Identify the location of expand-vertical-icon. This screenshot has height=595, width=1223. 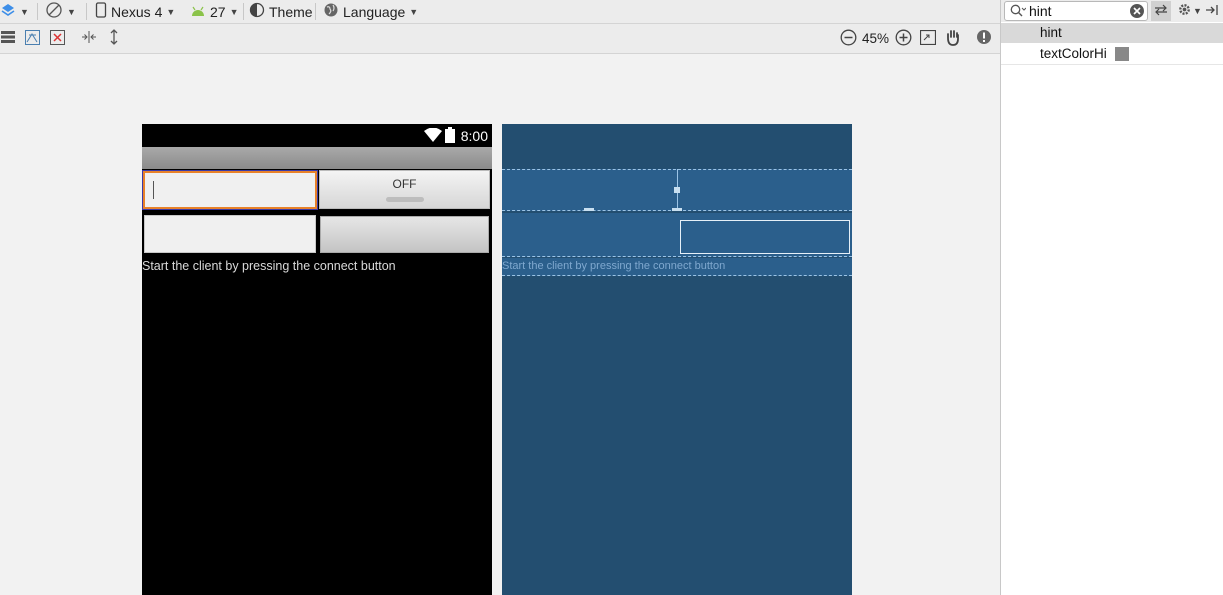
(114, 38).